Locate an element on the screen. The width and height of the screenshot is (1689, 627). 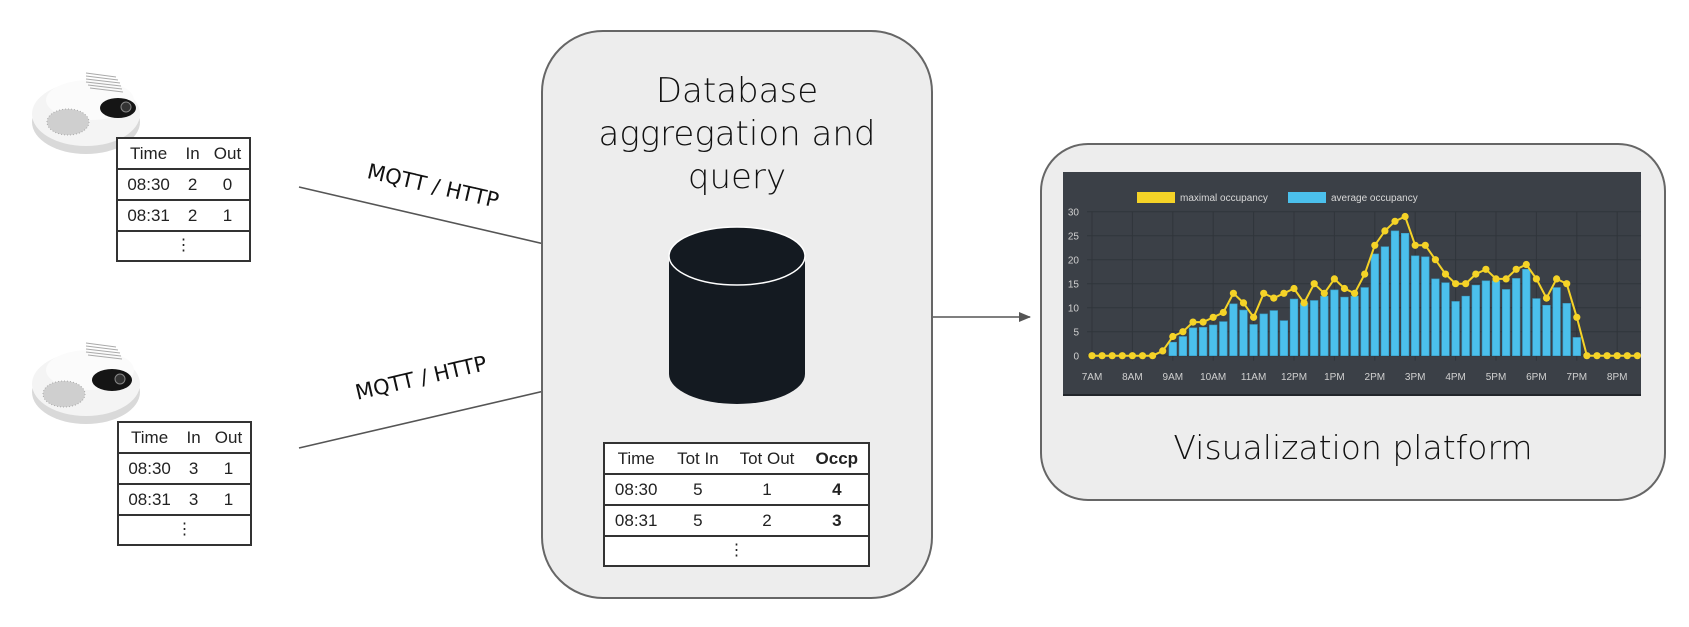
visualization-title: Visualization platform is located at coordinates (1353, 447).